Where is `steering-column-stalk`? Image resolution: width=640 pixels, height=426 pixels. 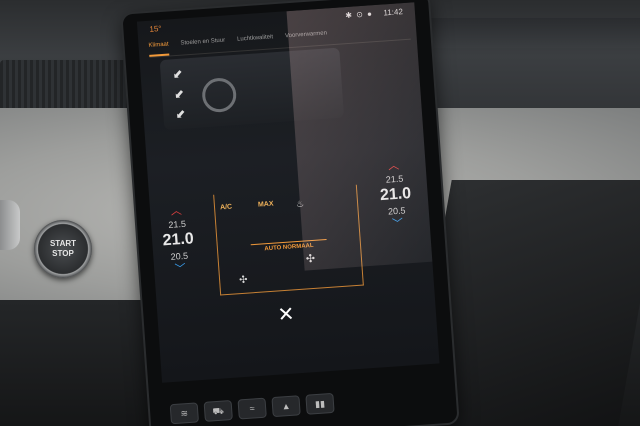 steering-column-stalk is located at coordinates (10, 225).